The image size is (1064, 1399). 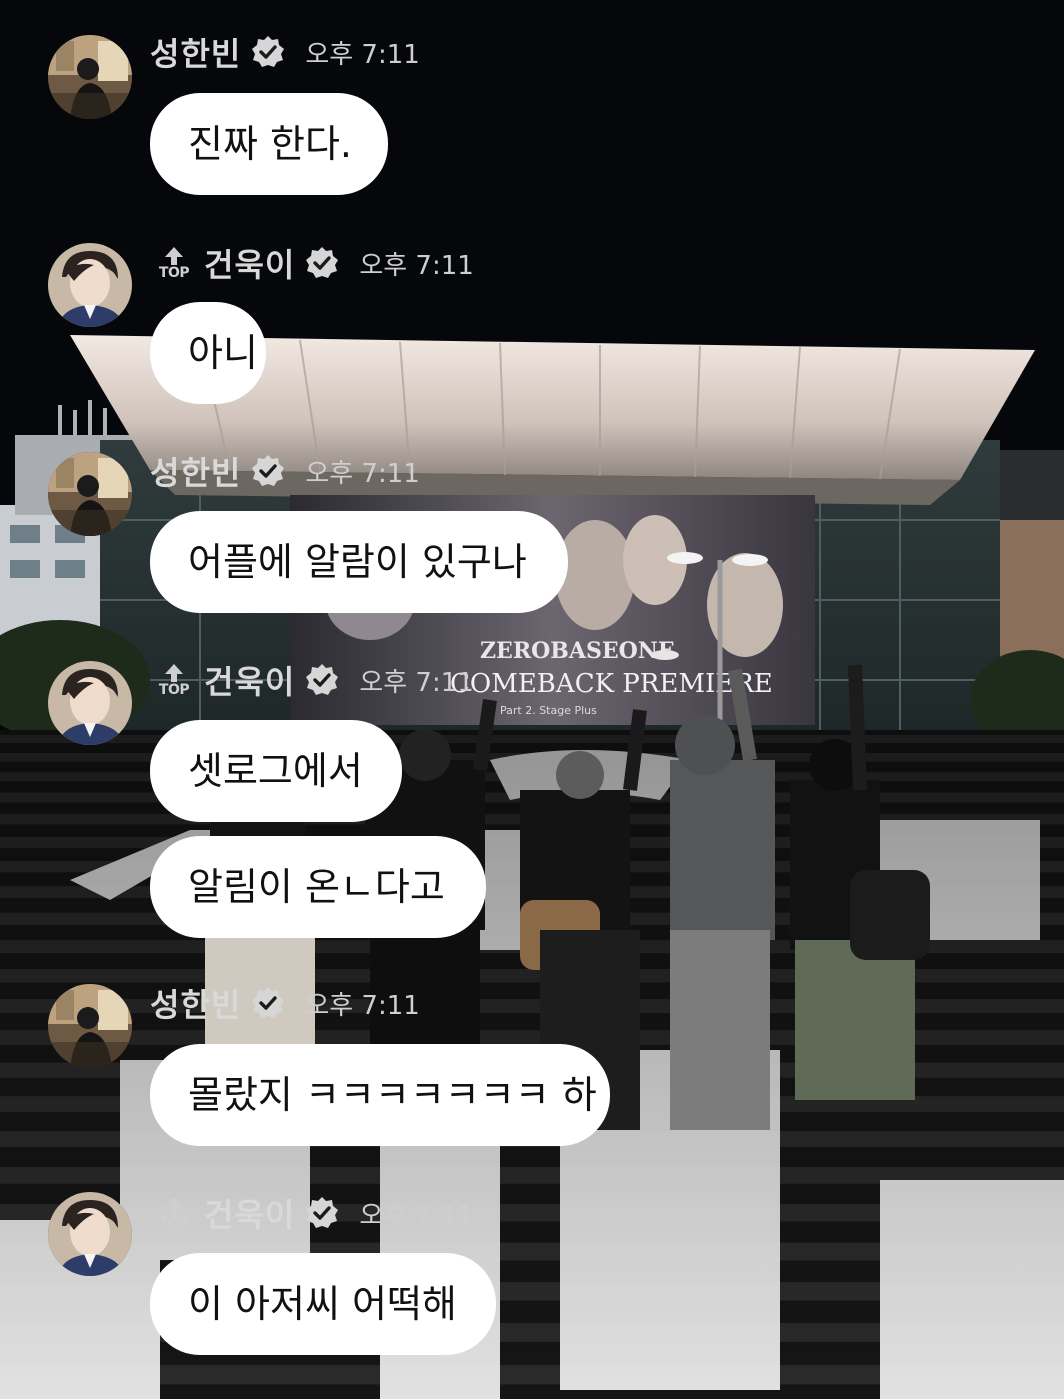 What do you see at coordinates (359, 562) in the screenshot?
I see `message-bubble: 어플에 알람이 있구나` at bounding box center [359, 562].